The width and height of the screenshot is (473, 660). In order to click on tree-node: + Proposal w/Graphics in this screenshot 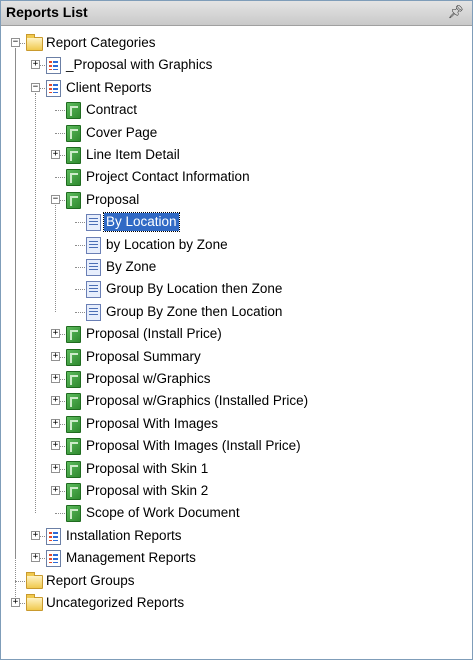, I will do `click(231, 379)`.